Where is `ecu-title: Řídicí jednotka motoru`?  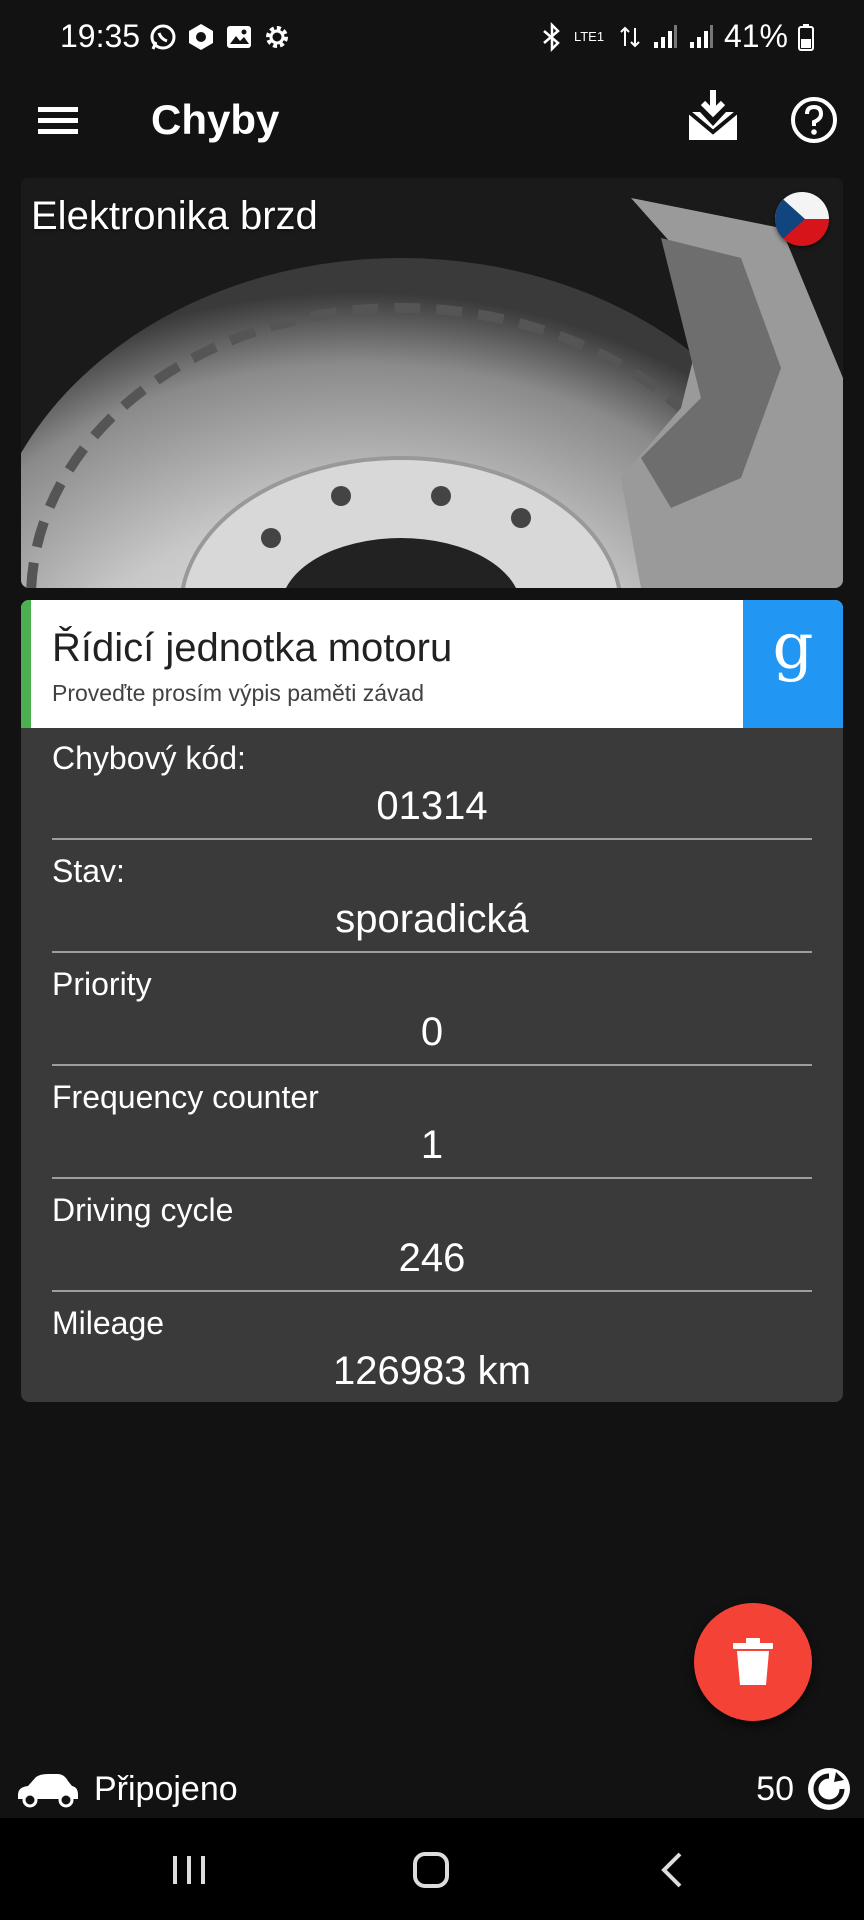
ecu-title: Řídicí jednotka motoru is located at coordinates (252, 648).